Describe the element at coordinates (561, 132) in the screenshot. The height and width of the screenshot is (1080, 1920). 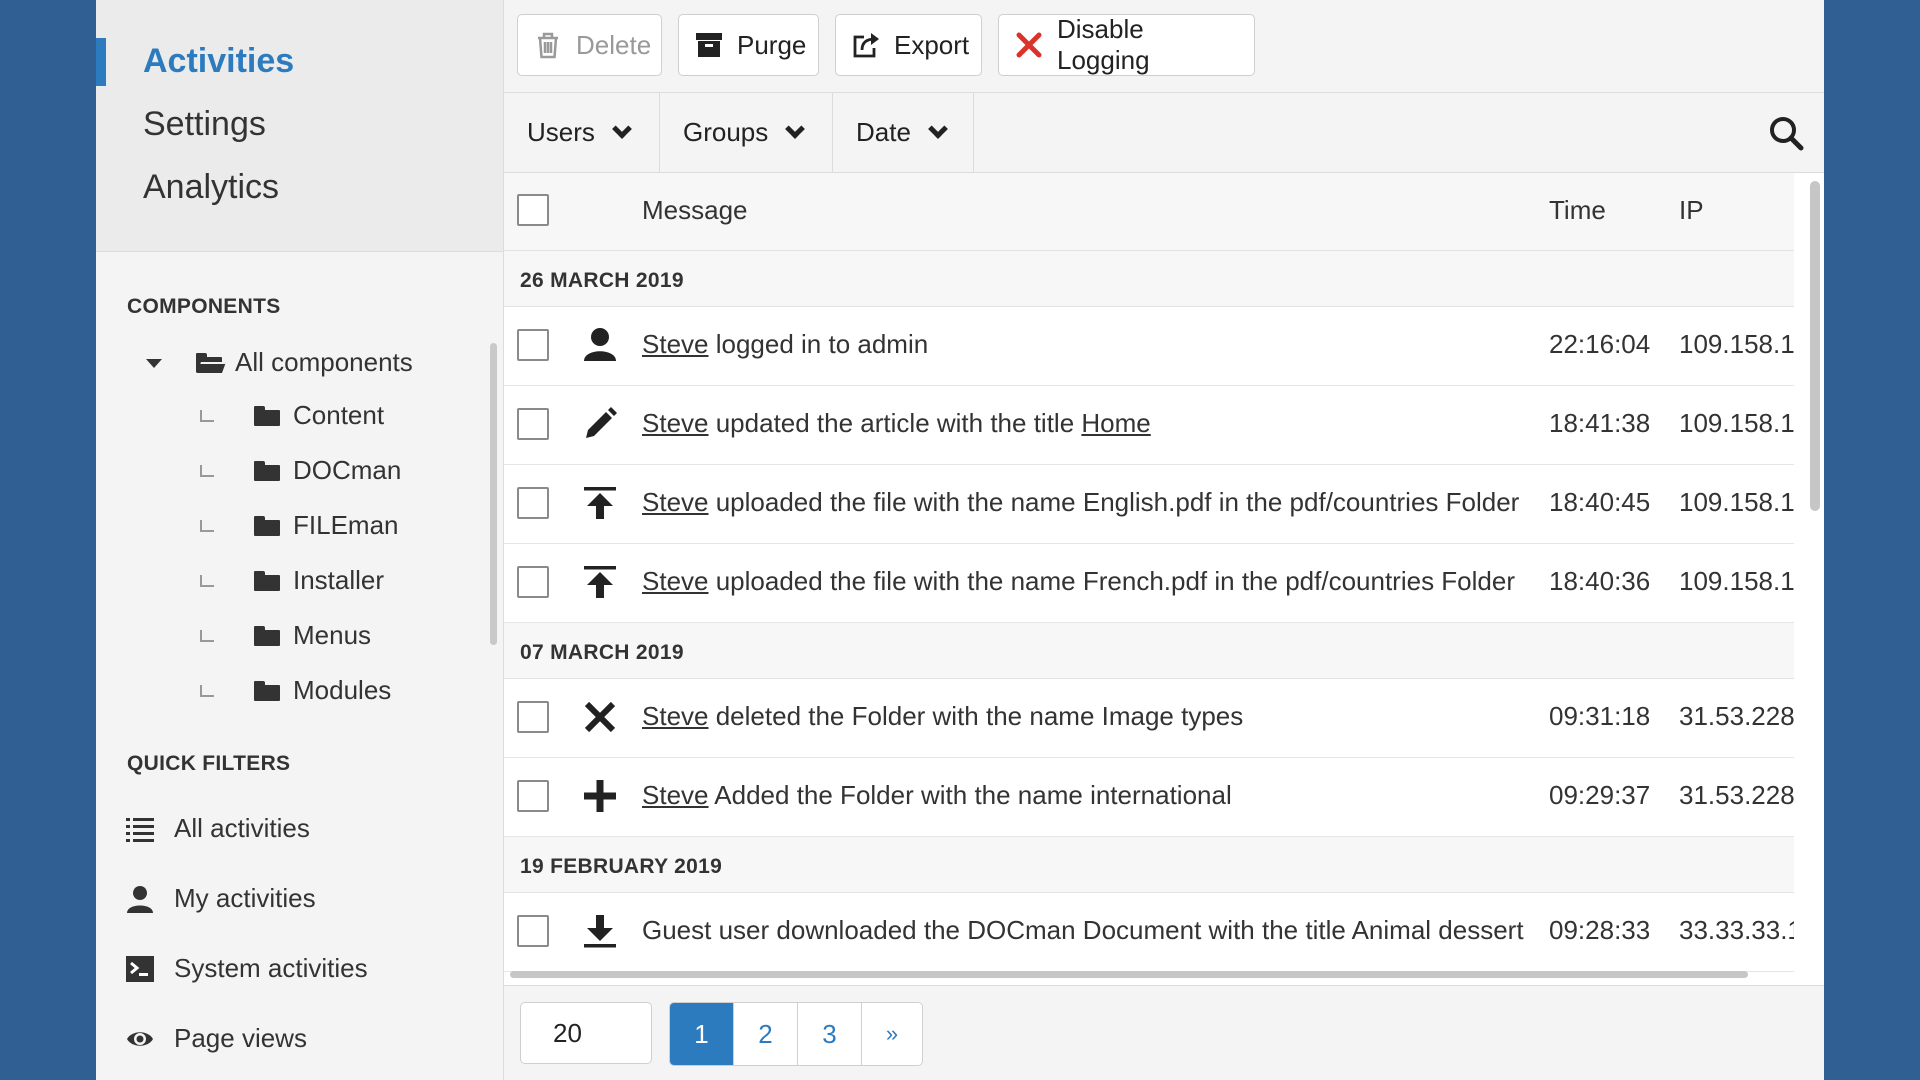
I see `users-filter-label: Users` at that location.